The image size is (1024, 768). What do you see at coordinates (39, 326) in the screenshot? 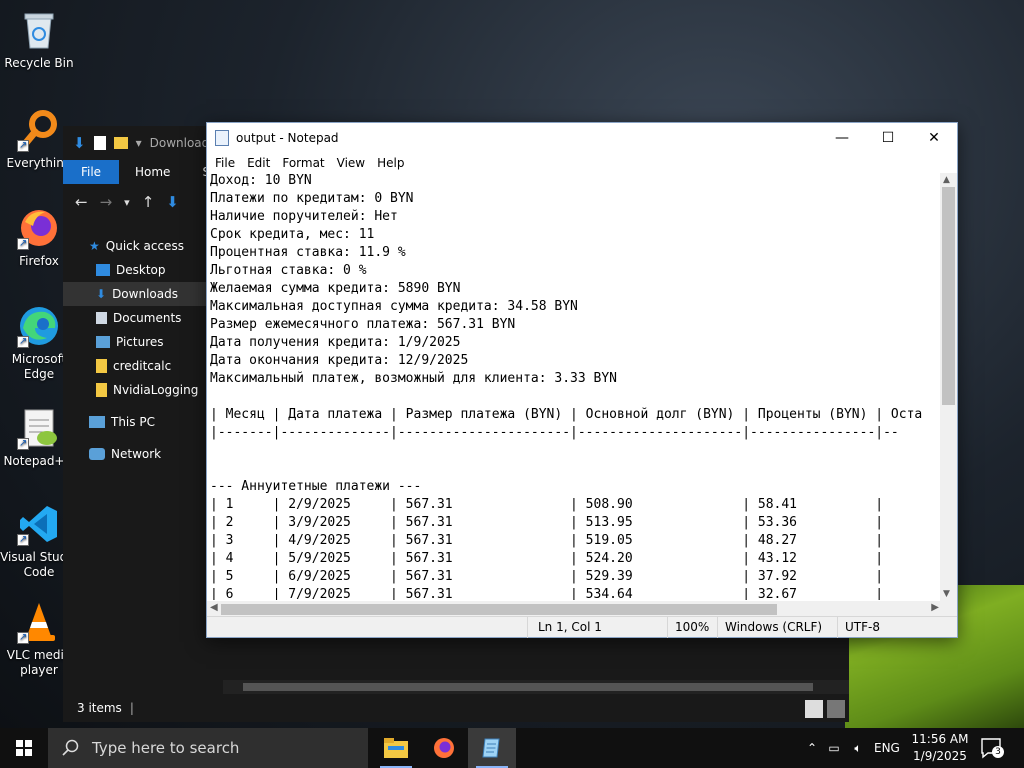
I see `edge-icon` at bounding box center [39, 326].